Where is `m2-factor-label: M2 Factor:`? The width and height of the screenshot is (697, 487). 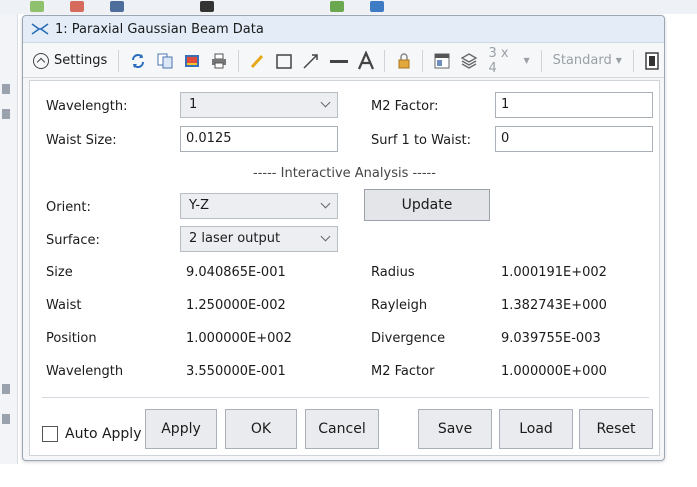
m2-factor-label: M2 Factor: is located at coordinates (405, 106).